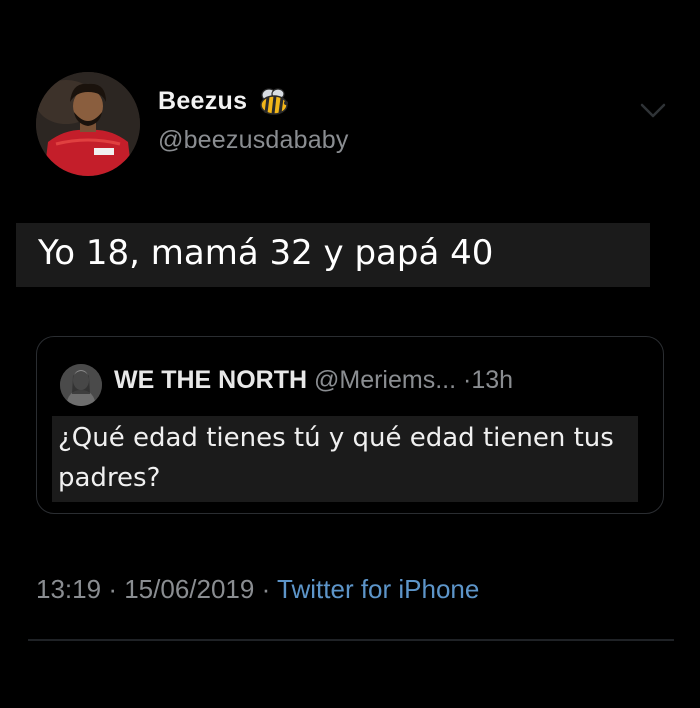 This screenshot has height=708, width=700. I want to click on divider, so click(351, 640).